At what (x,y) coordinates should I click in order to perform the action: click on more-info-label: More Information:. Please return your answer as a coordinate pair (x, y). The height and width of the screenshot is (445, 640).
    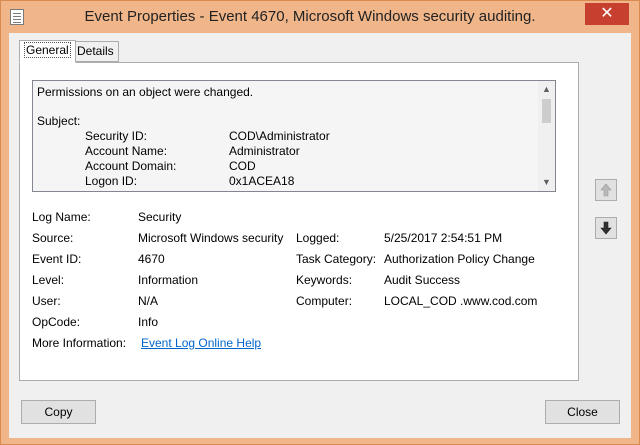
    Looking at the image, I should click on (79, 343).